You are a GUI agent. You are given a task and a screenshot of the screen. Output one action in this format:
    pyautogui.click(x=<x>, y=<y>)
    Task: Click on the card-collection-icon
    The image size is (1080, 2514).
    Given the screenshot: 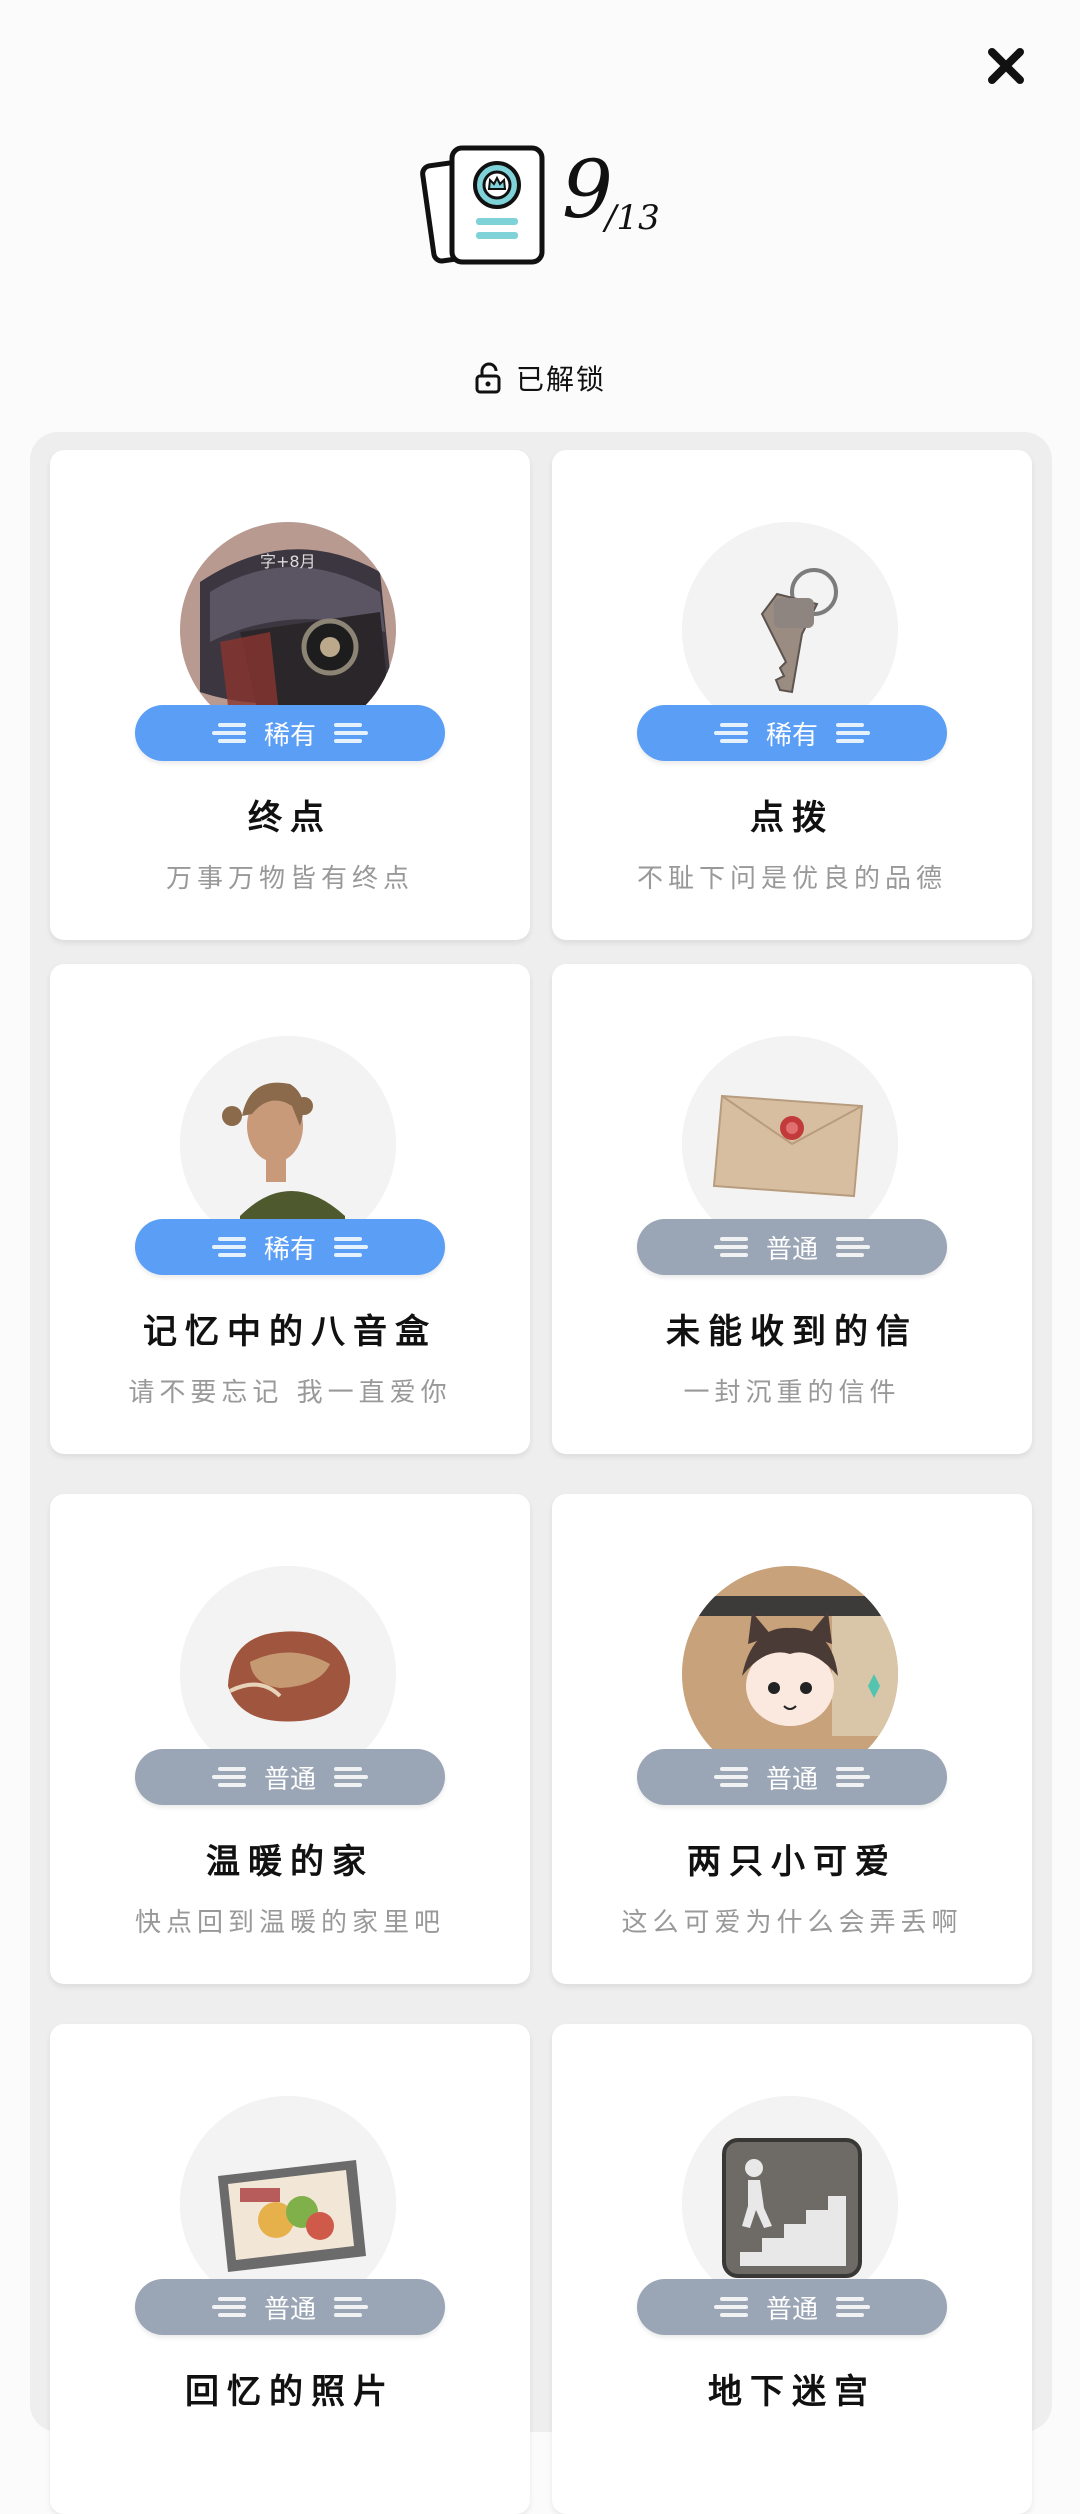 What is the action you would take?
    pyautogui.click(x=482, y=205)
    